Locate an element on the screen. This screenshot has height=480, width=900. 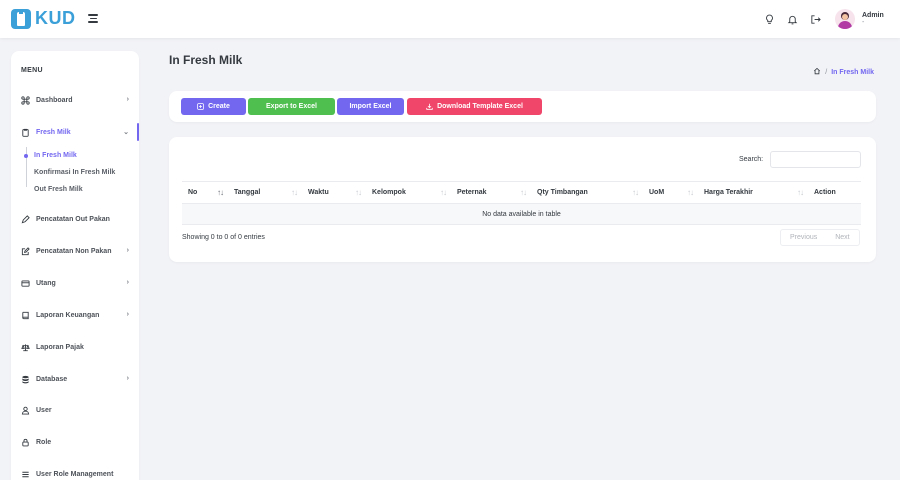
user-icon is located at coordinates (25, 410).